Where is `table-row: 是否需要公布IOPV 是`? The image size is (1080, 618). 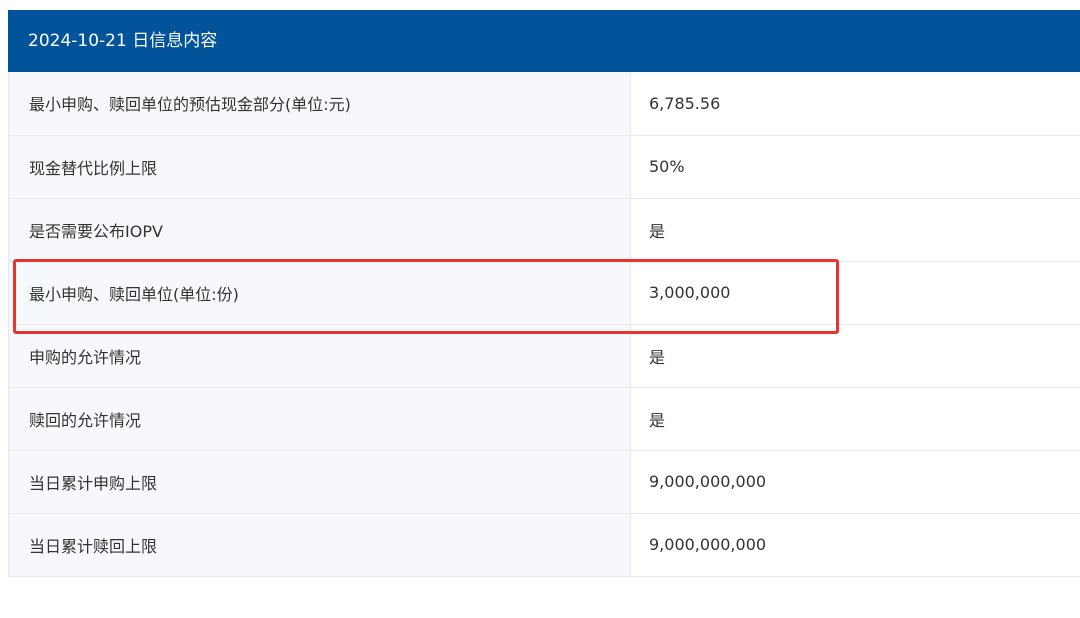
table-row: 是否需要公布IOPV 是 is located at coordinates (544, 230).